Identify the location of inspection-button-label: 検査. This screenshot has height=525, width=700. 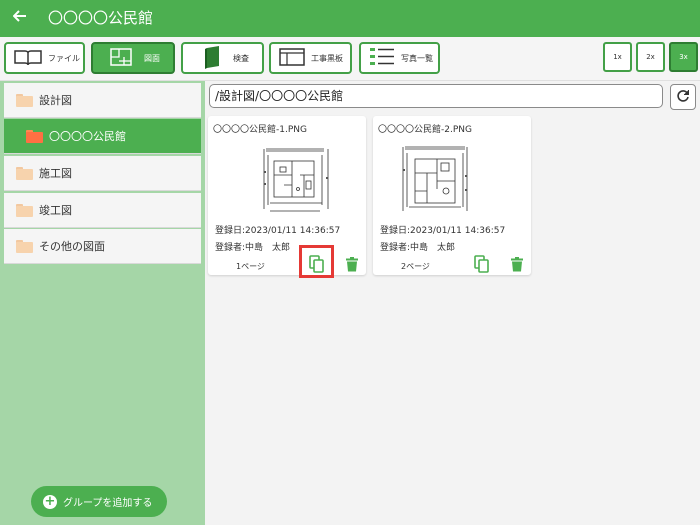
(241, 58).